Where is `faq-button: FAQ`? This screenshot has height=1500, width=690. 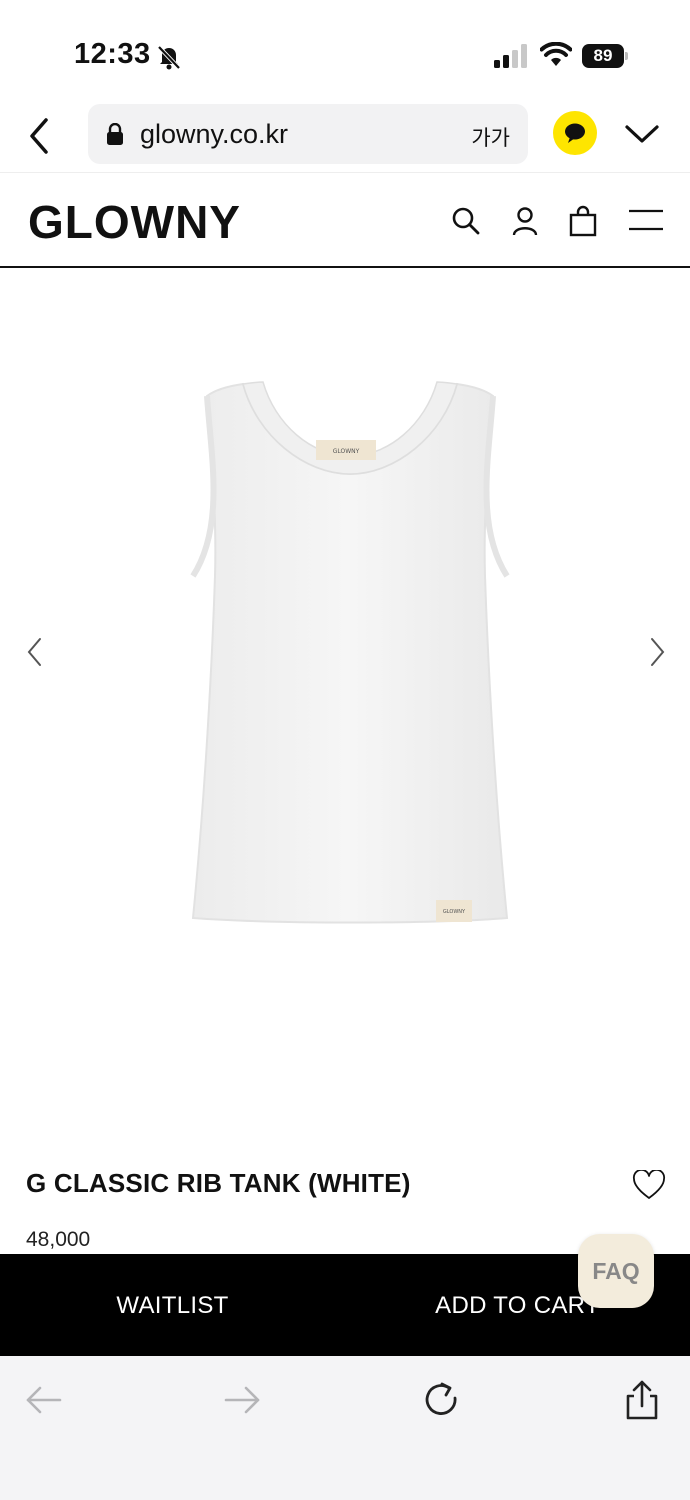 faq-button: FAQ is located at coordinates (616, 1271).